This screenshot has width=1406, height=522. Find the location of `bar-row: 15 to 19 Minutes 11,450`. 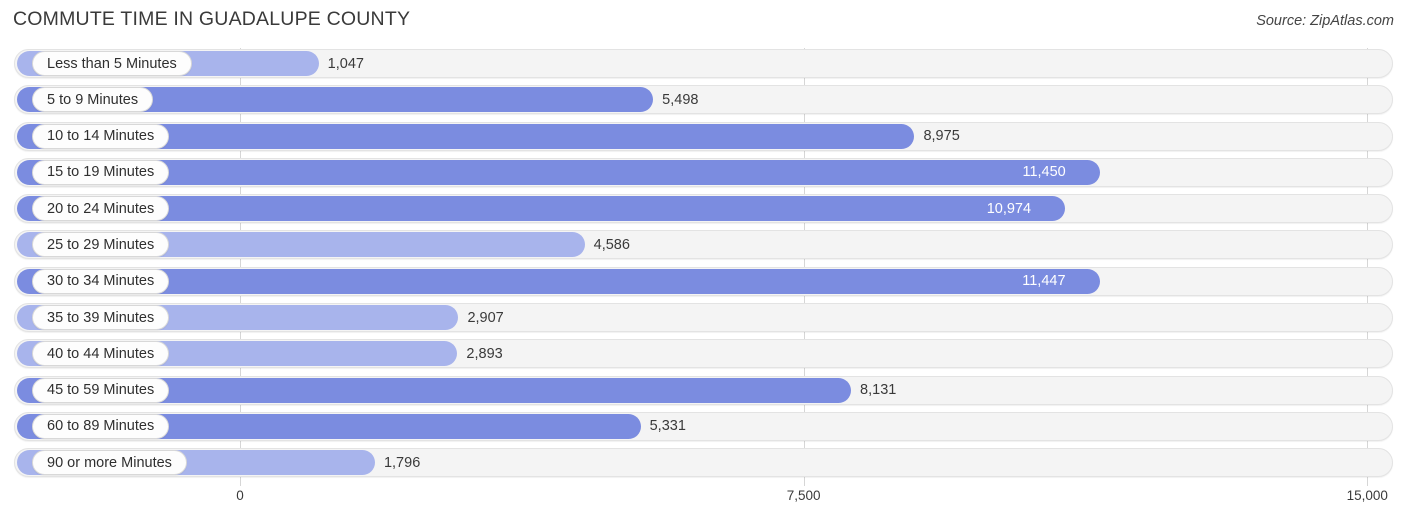

bar-row: 15 to 19 Minutes 11,450 is located at coordinates (703, 173).